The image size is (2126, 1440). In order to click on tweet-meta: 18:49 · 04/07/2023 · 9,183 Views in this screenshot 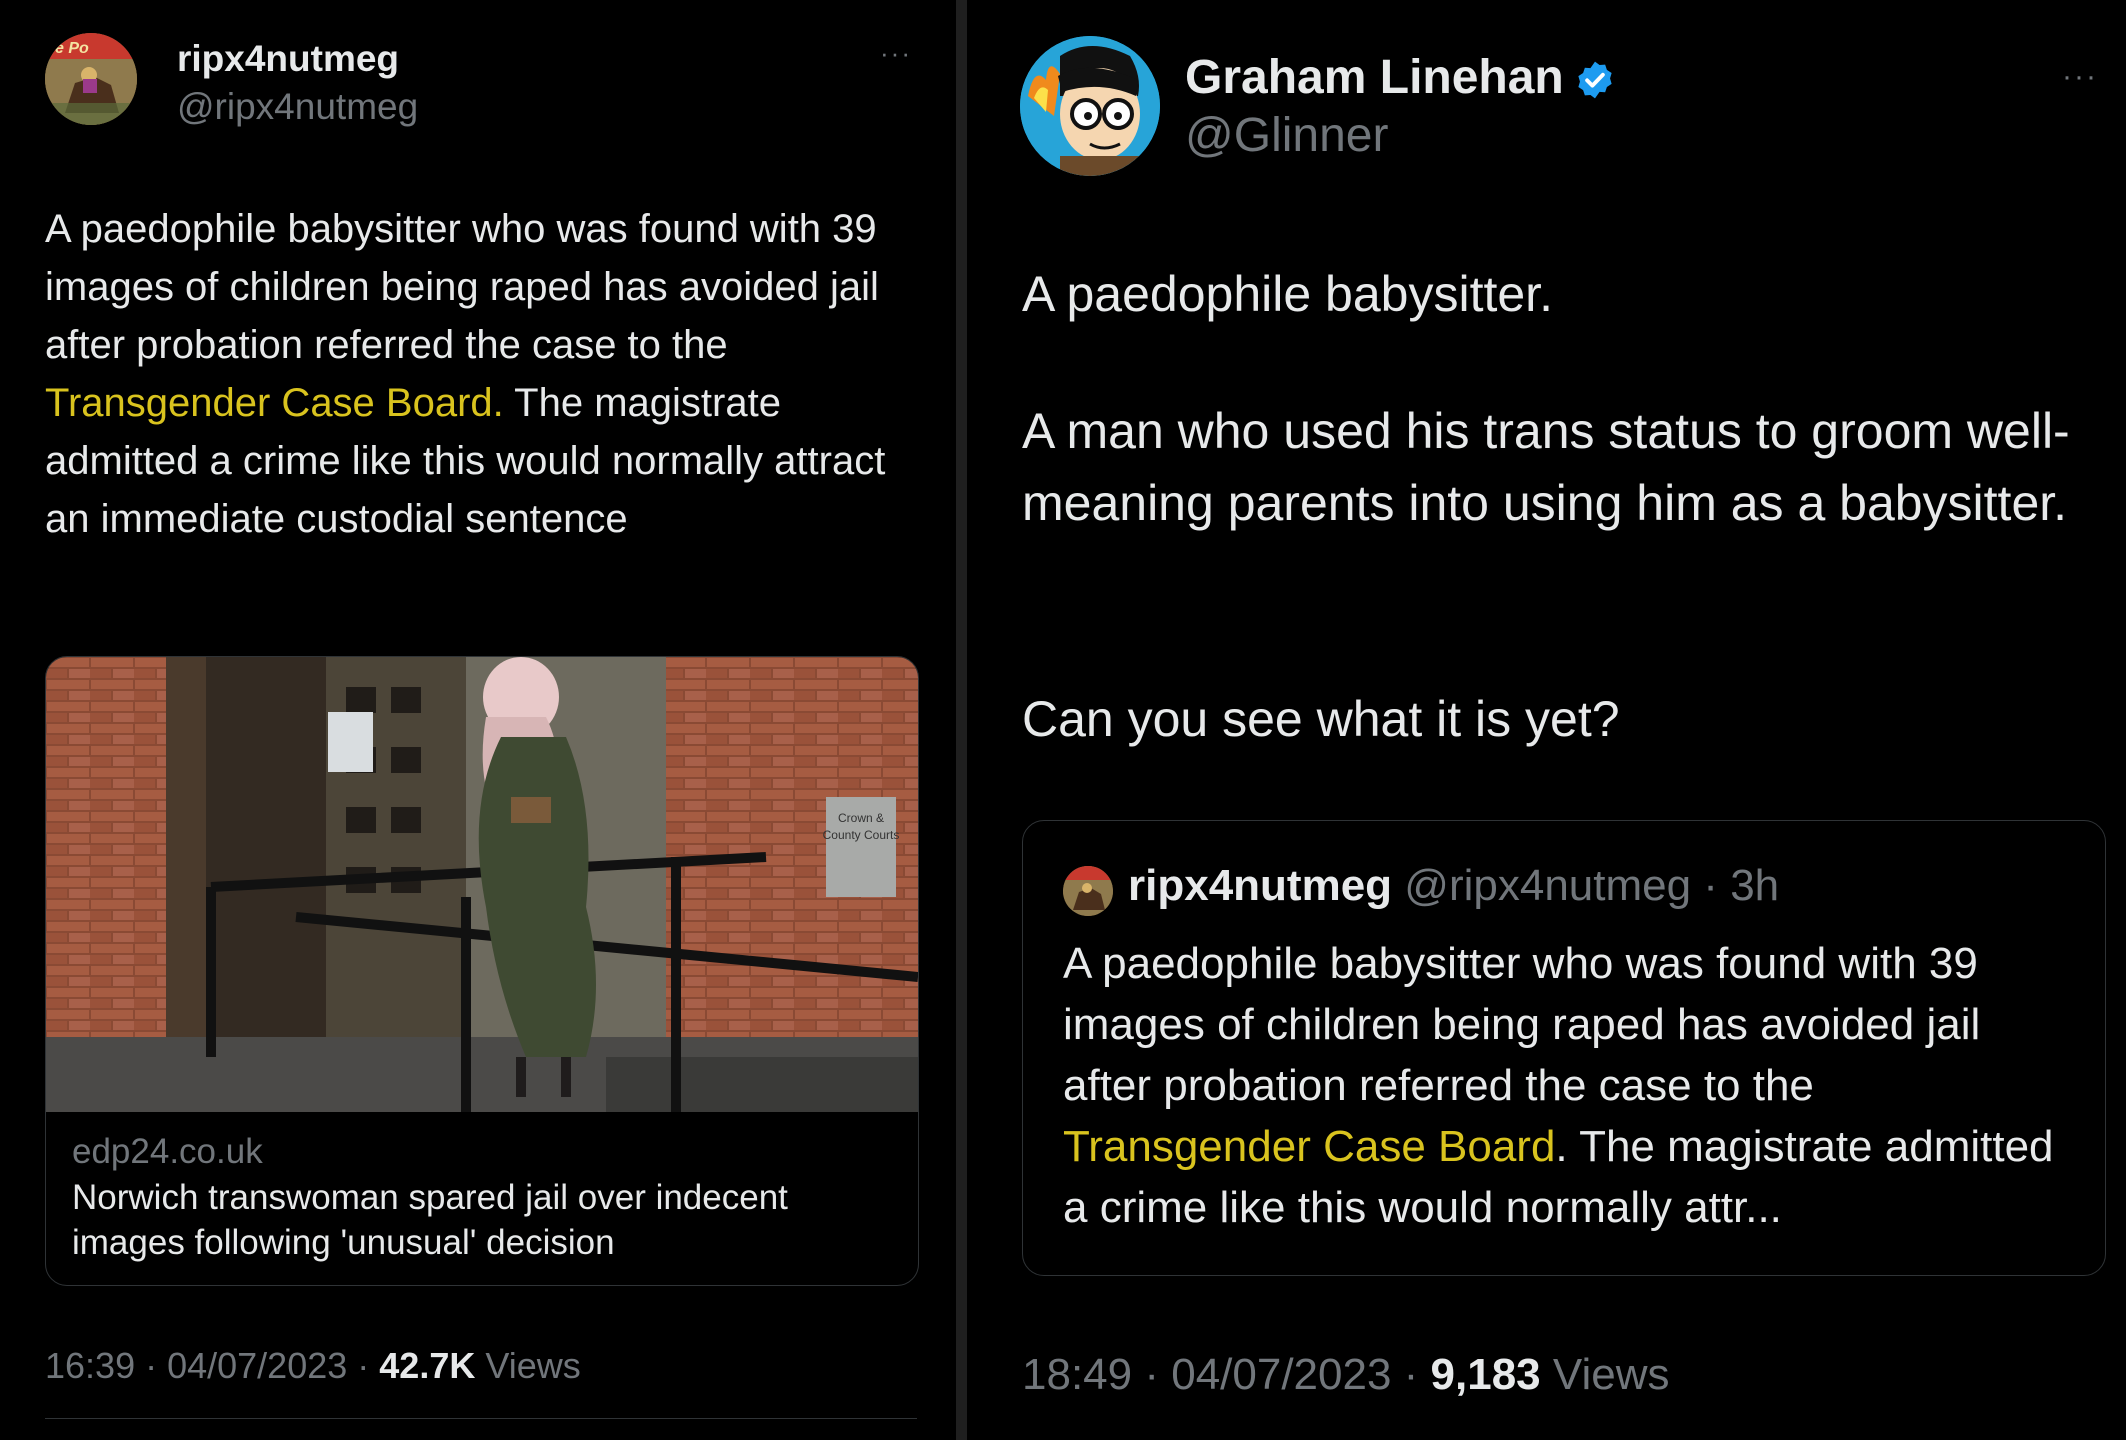, I will do `click(1346, 1374)`.